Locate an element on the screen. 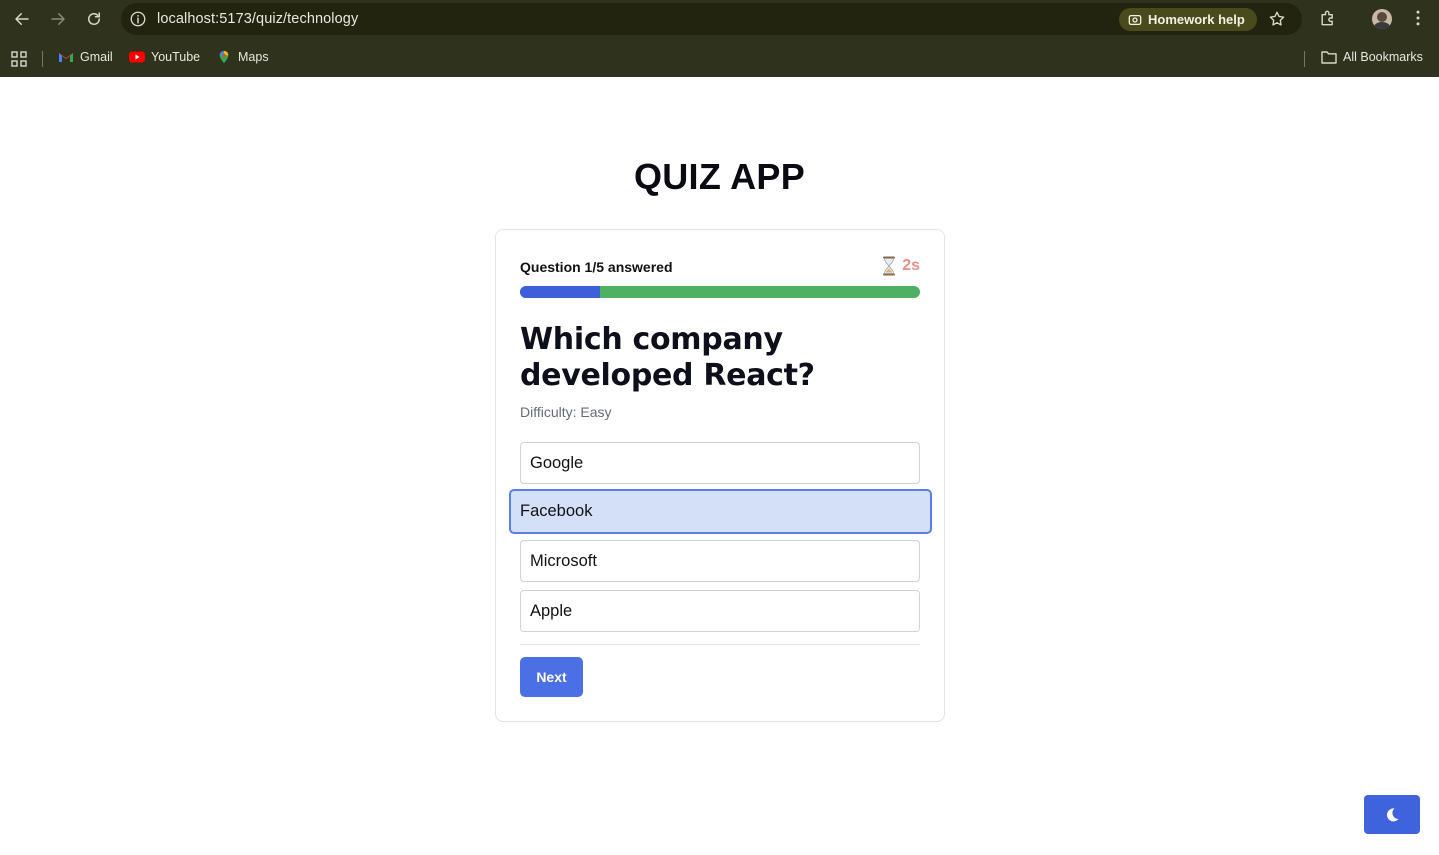 The width and height of the screenshot is (1439, 855). gmail-icon is located at coordinates (66, 57).